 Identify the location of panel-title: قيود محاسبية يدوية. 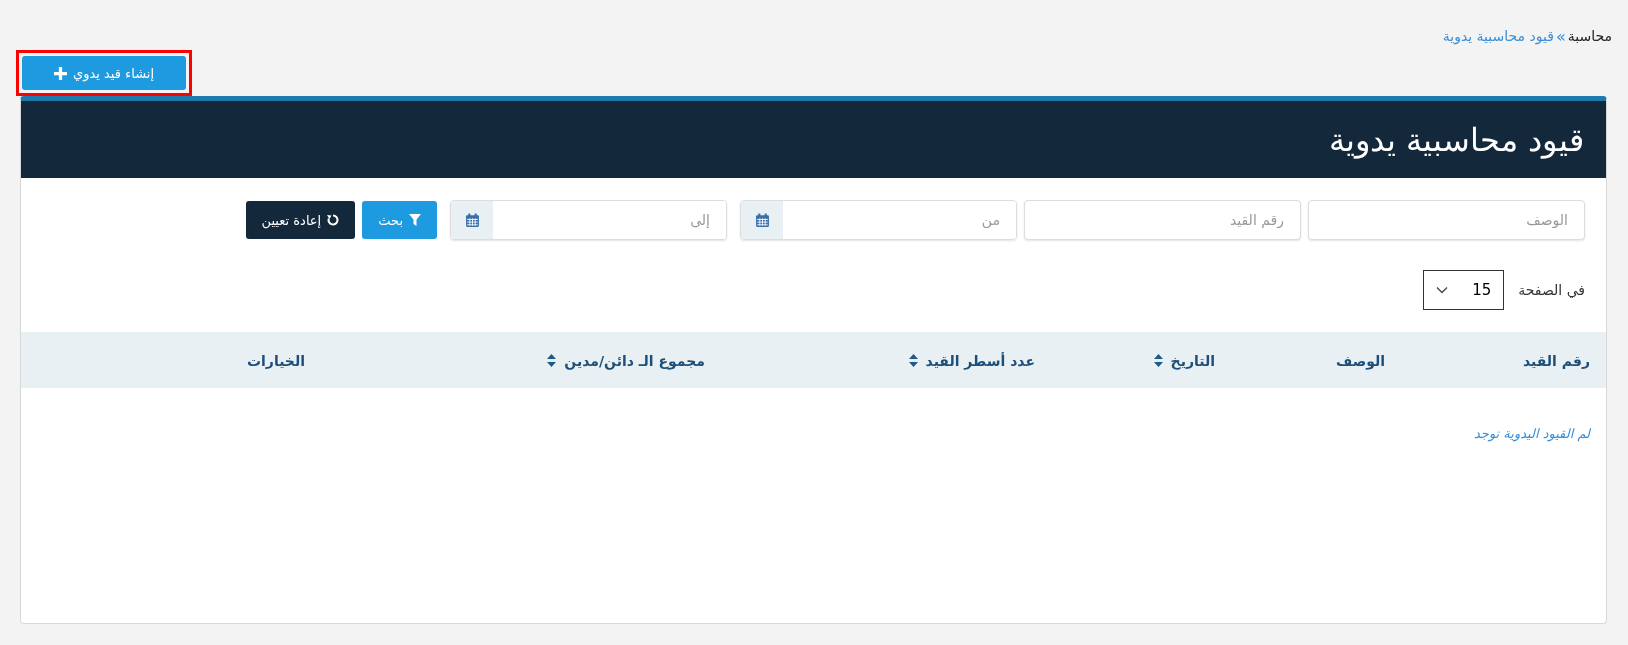
(1456, 139).